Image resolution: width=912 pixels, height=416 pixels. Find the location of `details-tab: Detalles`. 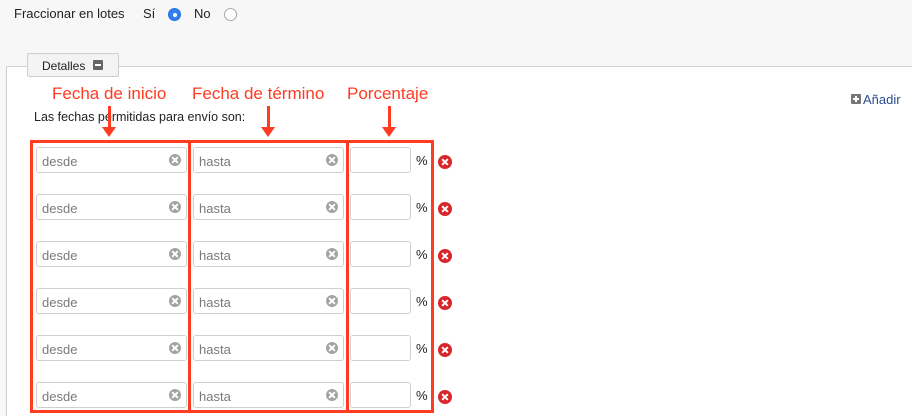

details-tab: Detalles is located at coordinates (73, 65).